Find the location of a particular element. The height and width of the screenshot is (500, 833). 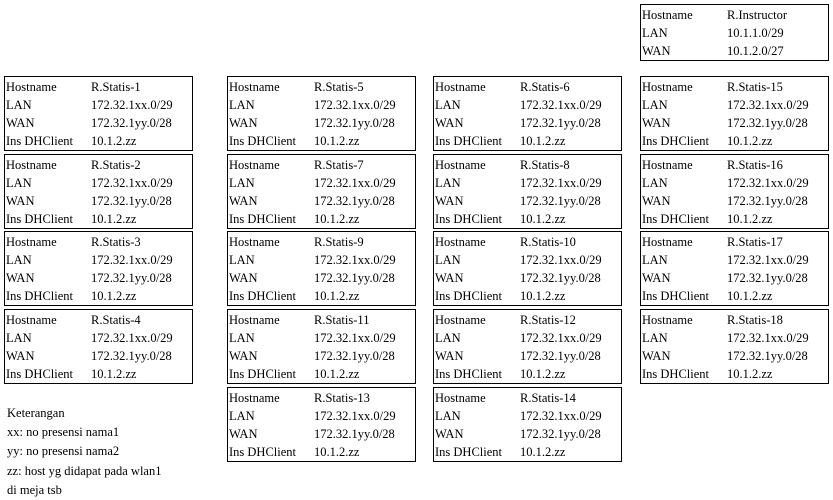

router-hostname: R.Statis-2 is located at coordinates (116, 165).